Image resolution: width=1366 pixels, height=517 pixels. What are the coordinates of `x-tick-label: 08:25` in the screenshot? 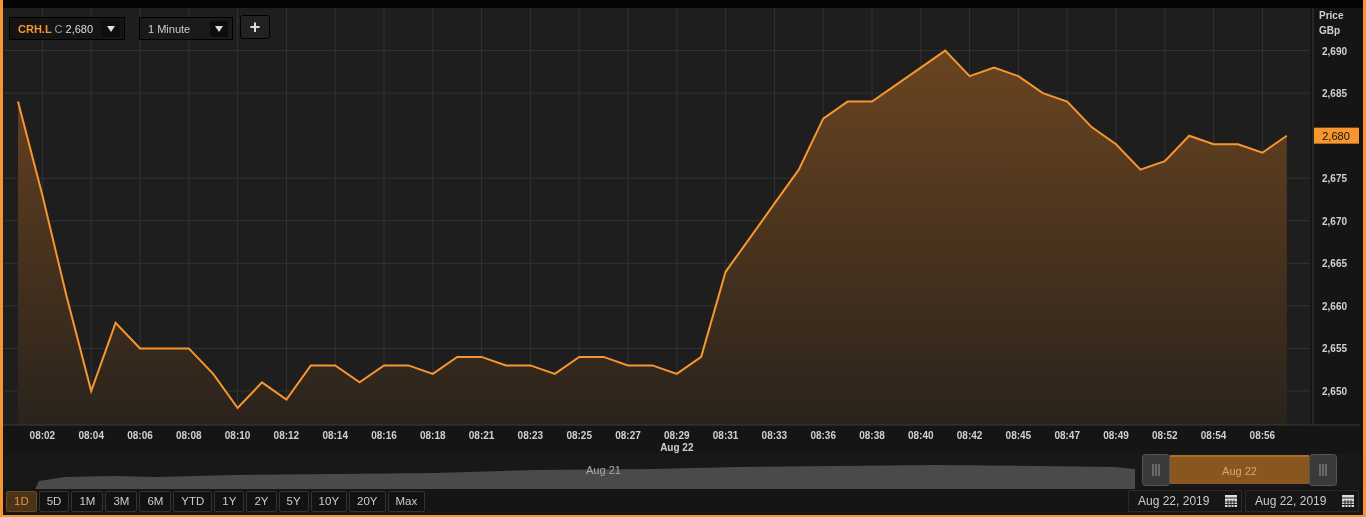 It's located at (579, 435).